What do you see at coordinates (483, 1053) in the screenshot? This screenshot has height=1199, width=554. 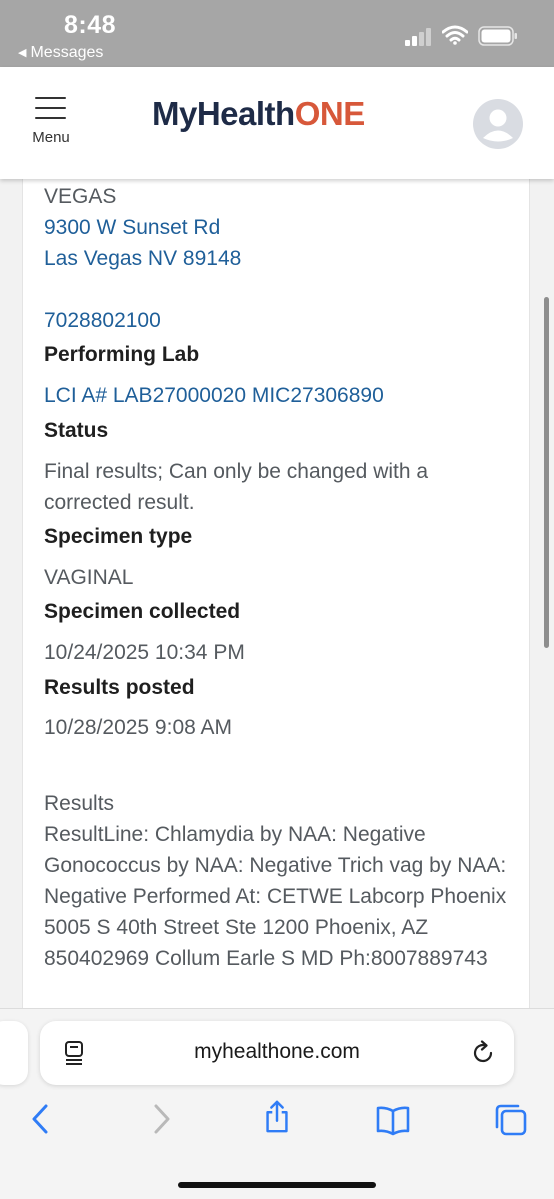 I see `reload-icon` at bounding box center [483, 1053].